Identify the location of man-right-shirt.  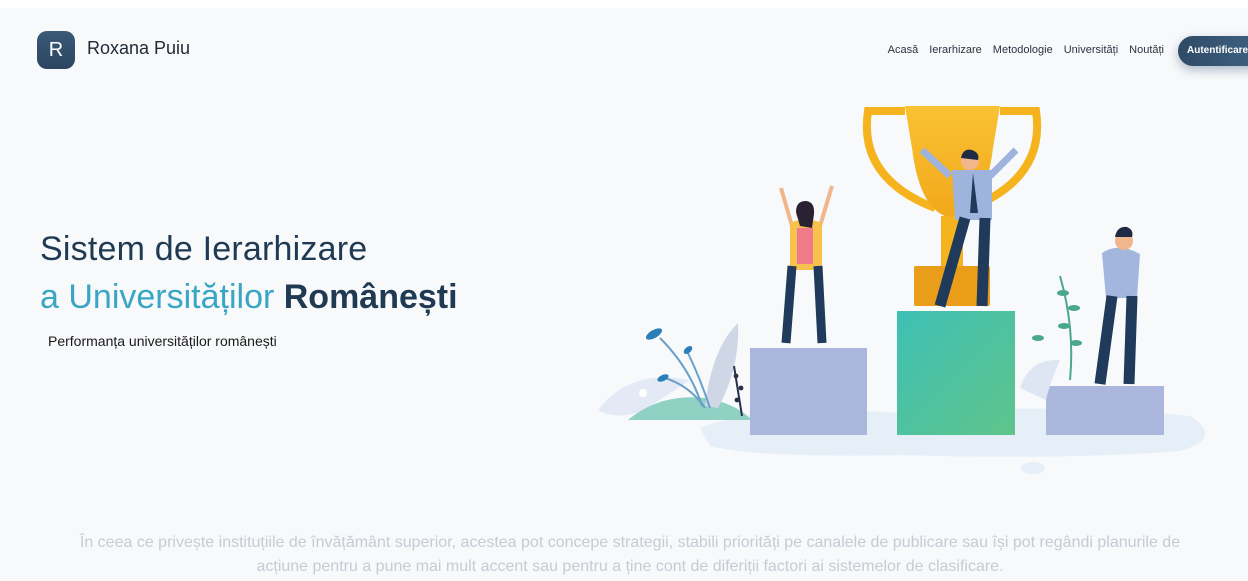
(1121, 272).